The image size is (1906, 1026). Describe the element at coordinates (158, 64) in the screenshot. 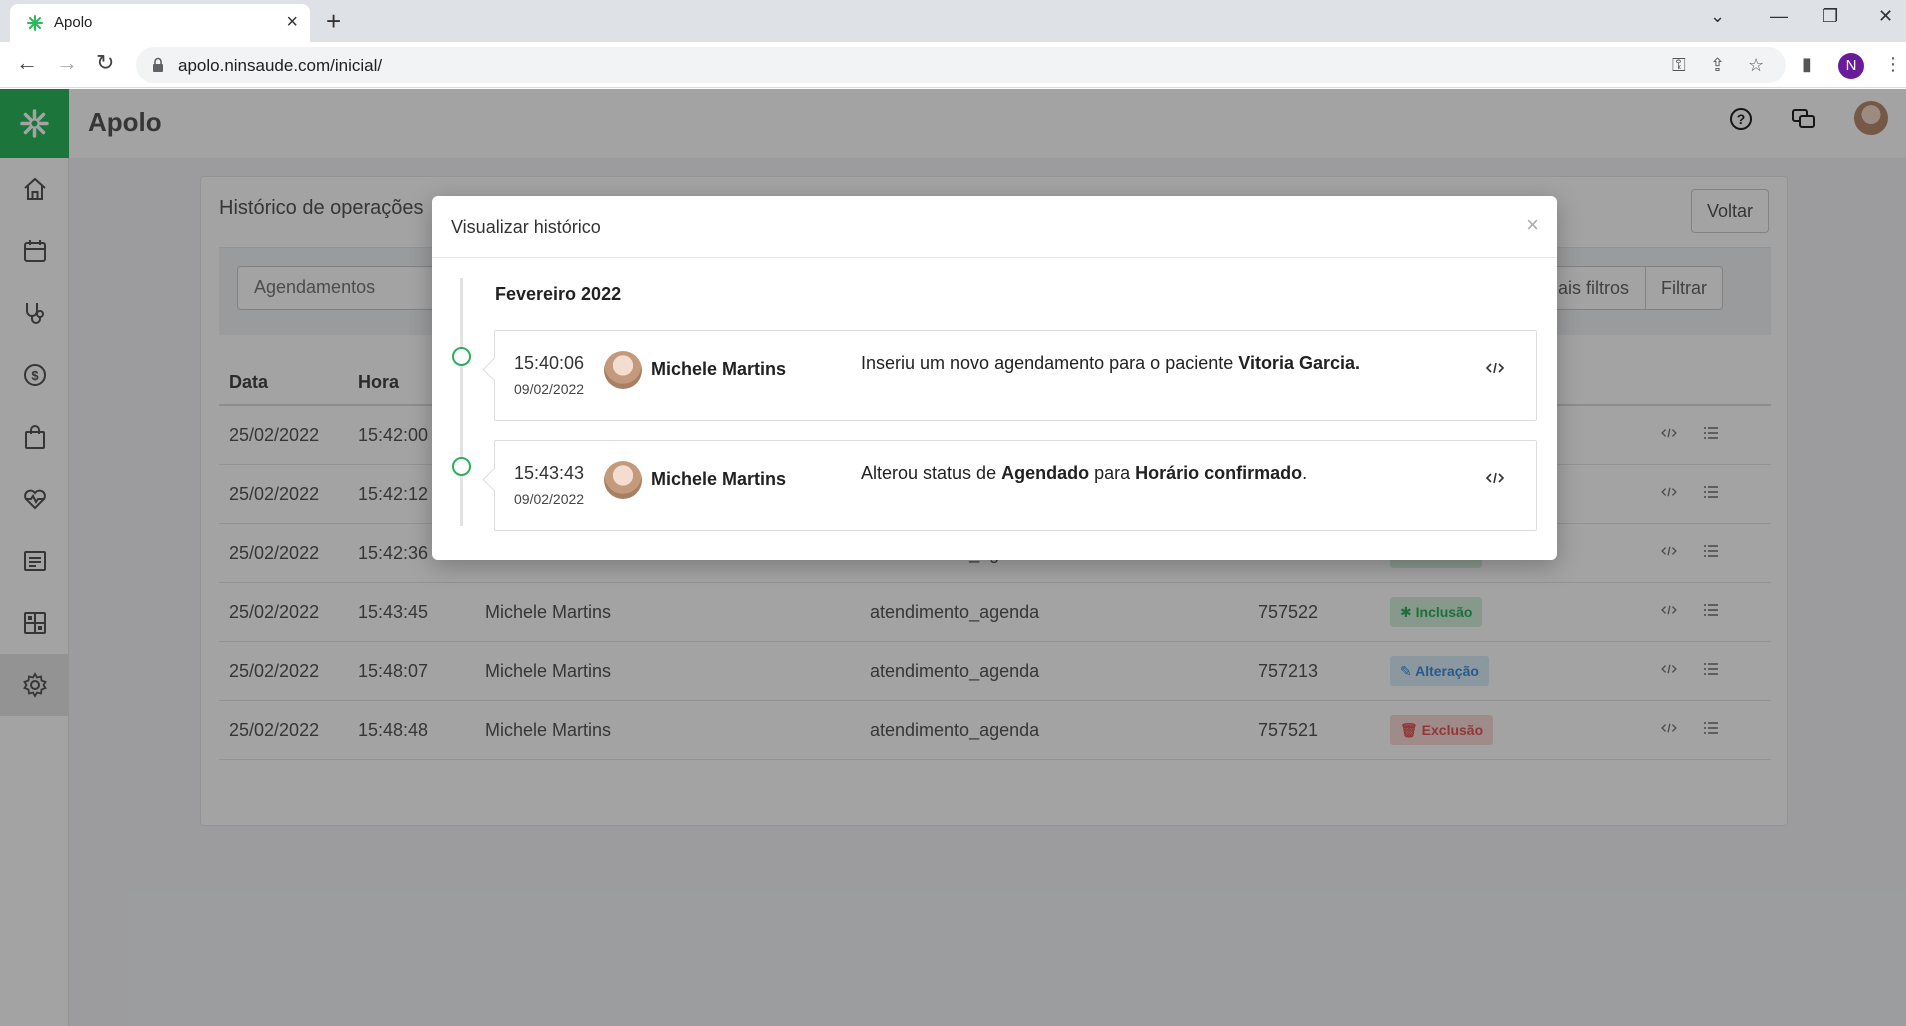

I see `lock-icon` at that location.